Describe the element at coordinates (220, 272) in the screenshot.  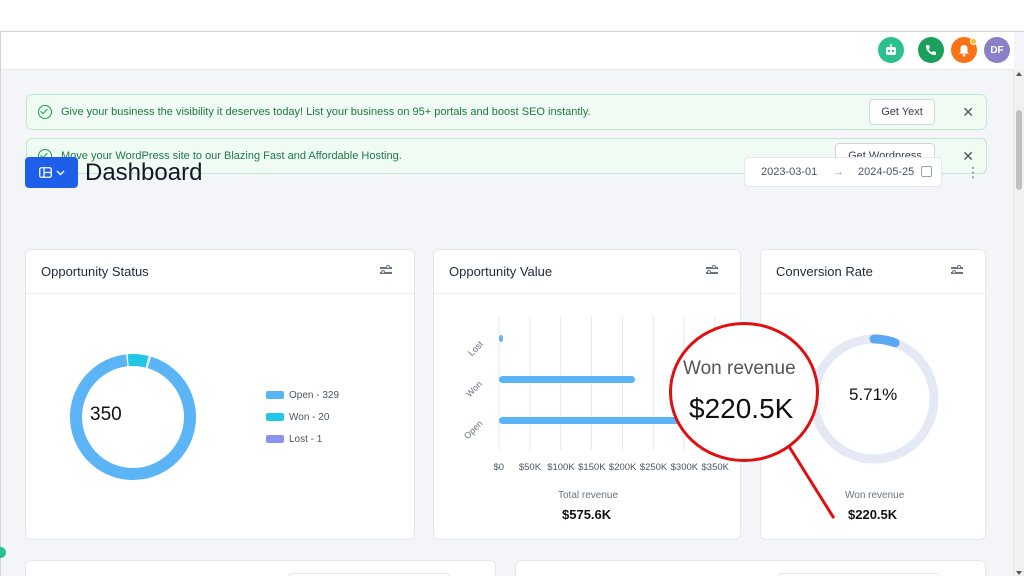
I see `card-header: Opportunity Status` at that location.